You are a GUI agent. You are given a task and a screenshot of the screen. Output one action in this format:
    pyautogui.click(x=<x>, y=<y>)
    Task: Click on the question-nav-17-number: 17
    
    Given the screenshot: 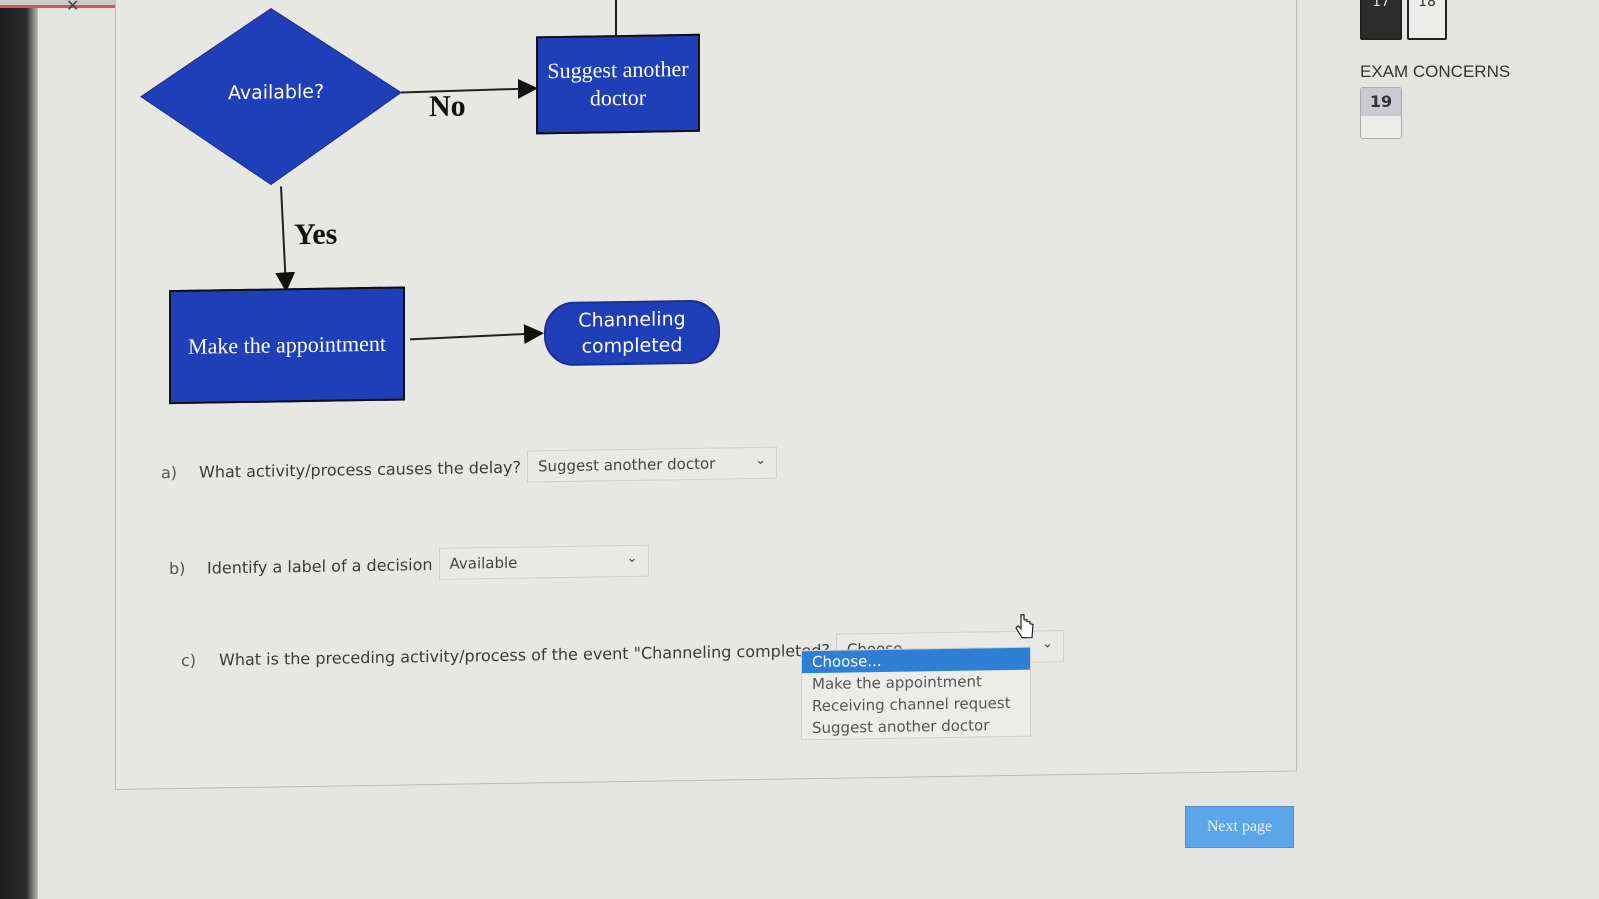 What is the action you would take?
    pyautogui.click(x=1381, y=5)
    